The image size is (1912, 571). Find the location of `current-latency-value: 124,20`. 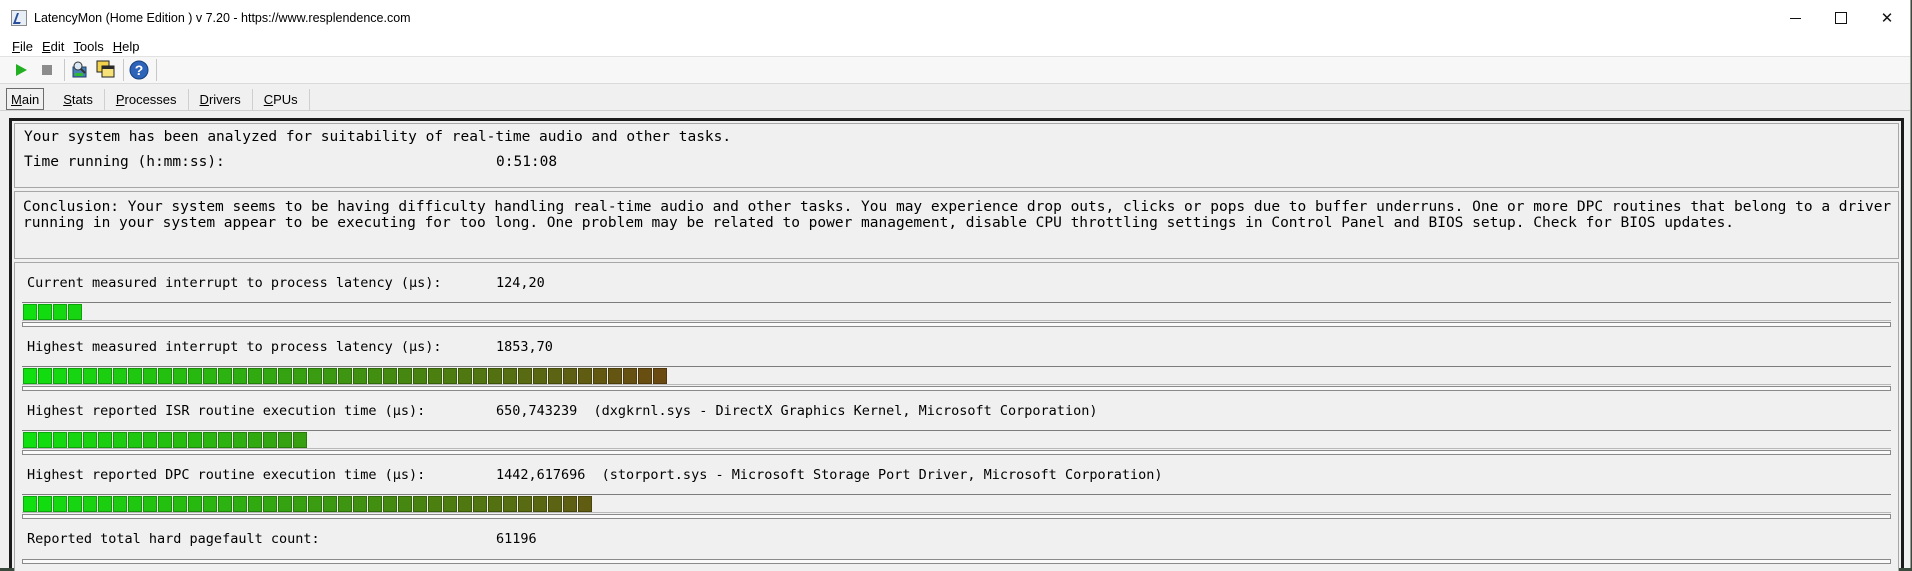

current-latency-value: 124,20 is located at coordinates (520, 283).